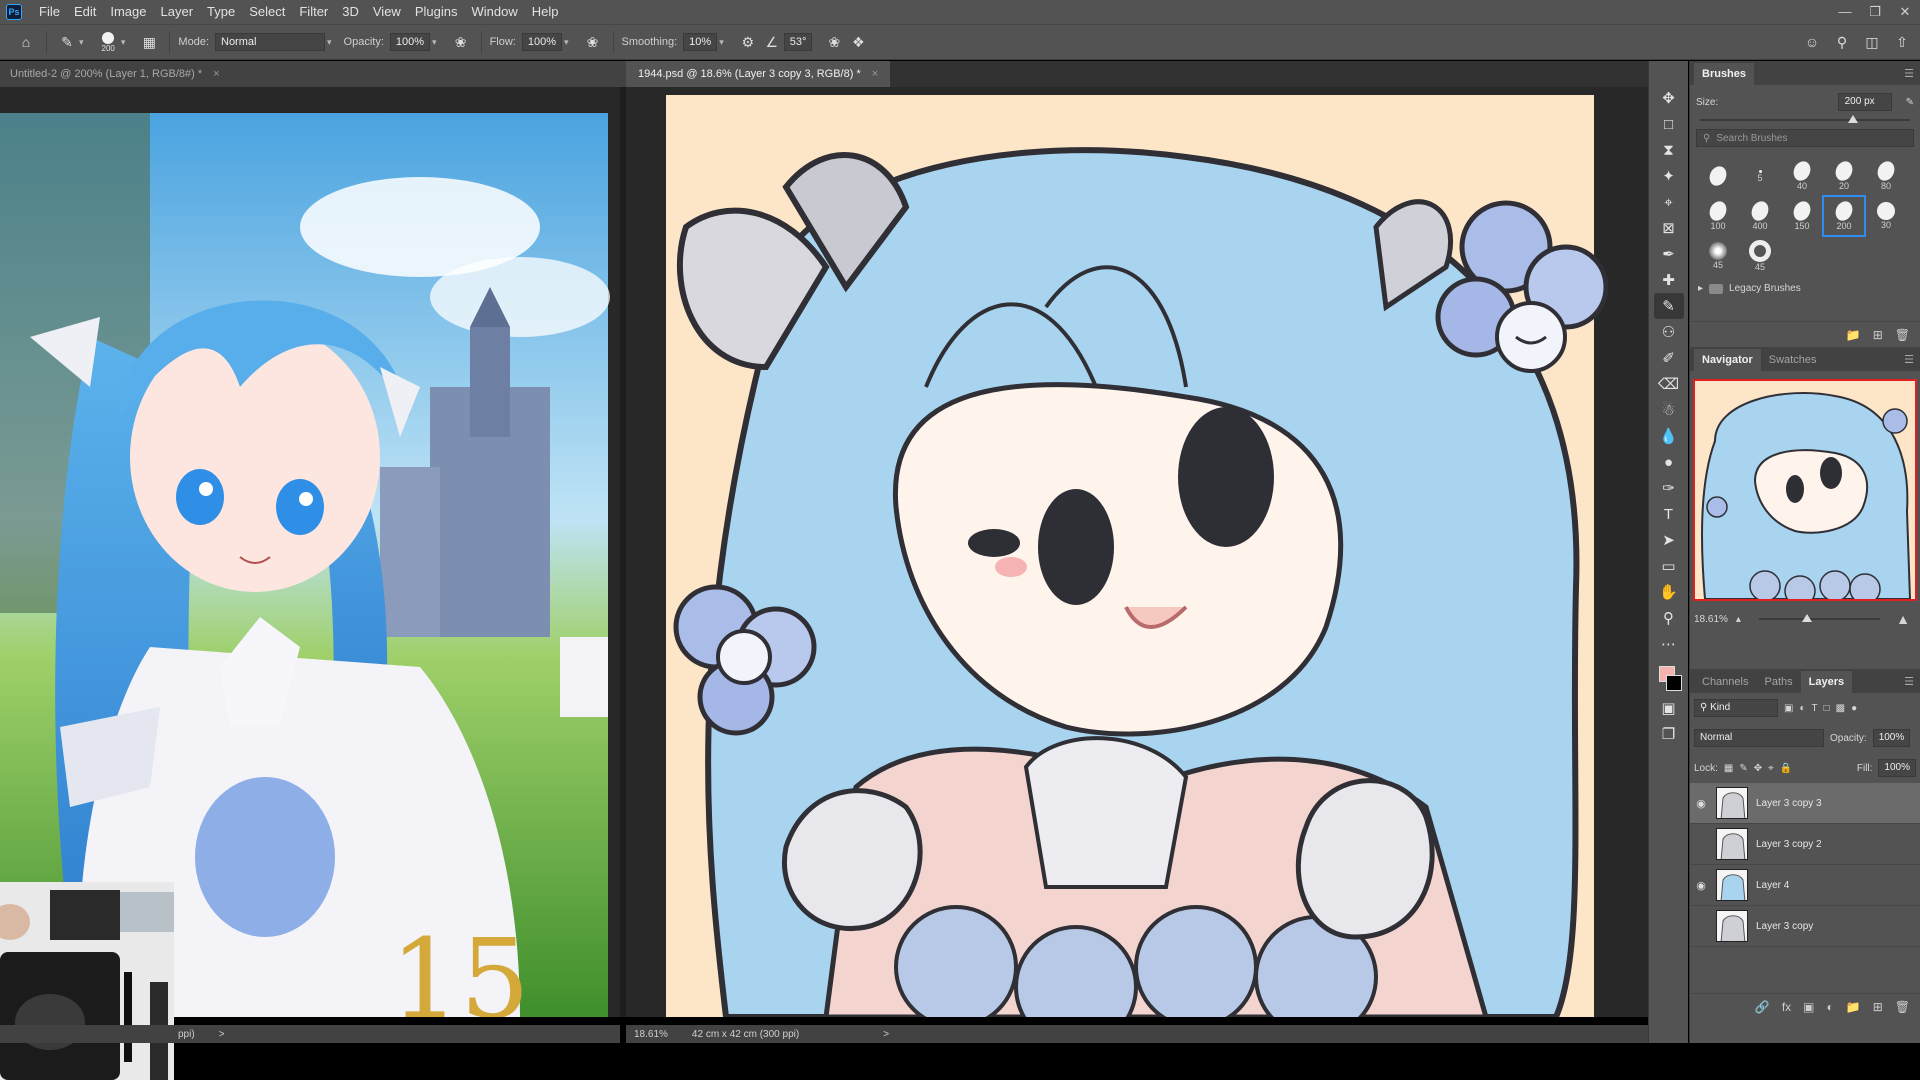 Image resolution: width=1920 pixels, height=1080 pixels. I want to click on filter-kind-select: ⚲ Kind, so click(1736, 708).